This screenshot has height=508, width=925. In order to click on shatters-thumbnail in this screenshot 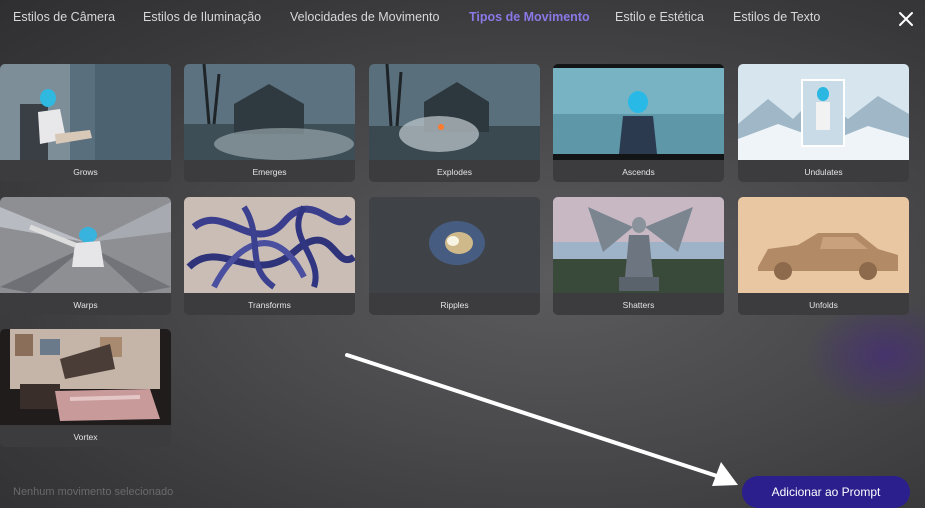, I will do `click(638, 245)`.